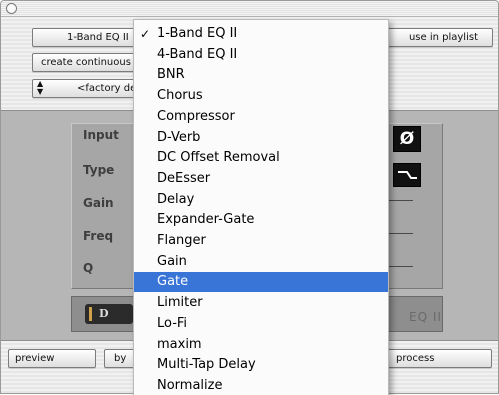 The width and height of the screenshot is (499, 395). What do you see at coordinates (261, 138) in the screenshot?
I see `menu-item: D-Verb` at bounding box center [261, 138].